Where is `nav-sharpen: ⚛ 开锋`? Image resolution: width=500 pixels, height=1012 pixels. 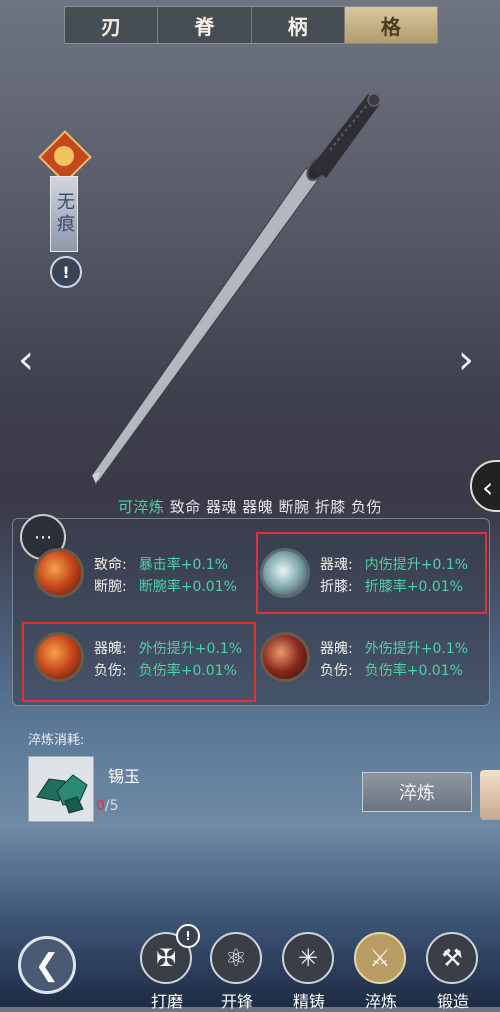
nav-sharpen: ⚛ 开锋 is located at coordinates (237, 969).